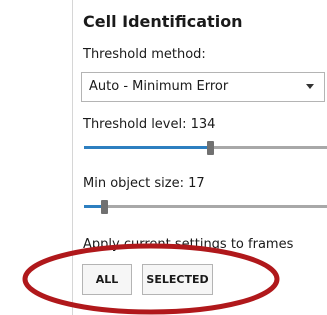 This screenshot has width=327, height=315. I want to click on threshold-method-select: Auto - Minimum Error, so click(203, 87).